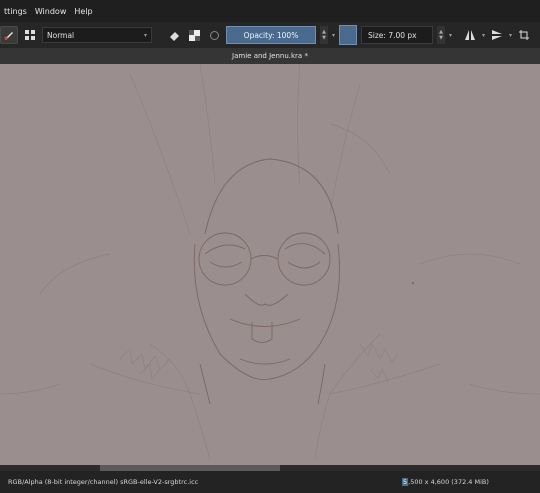  I want to click on wrap-icon, so click(524, 35).